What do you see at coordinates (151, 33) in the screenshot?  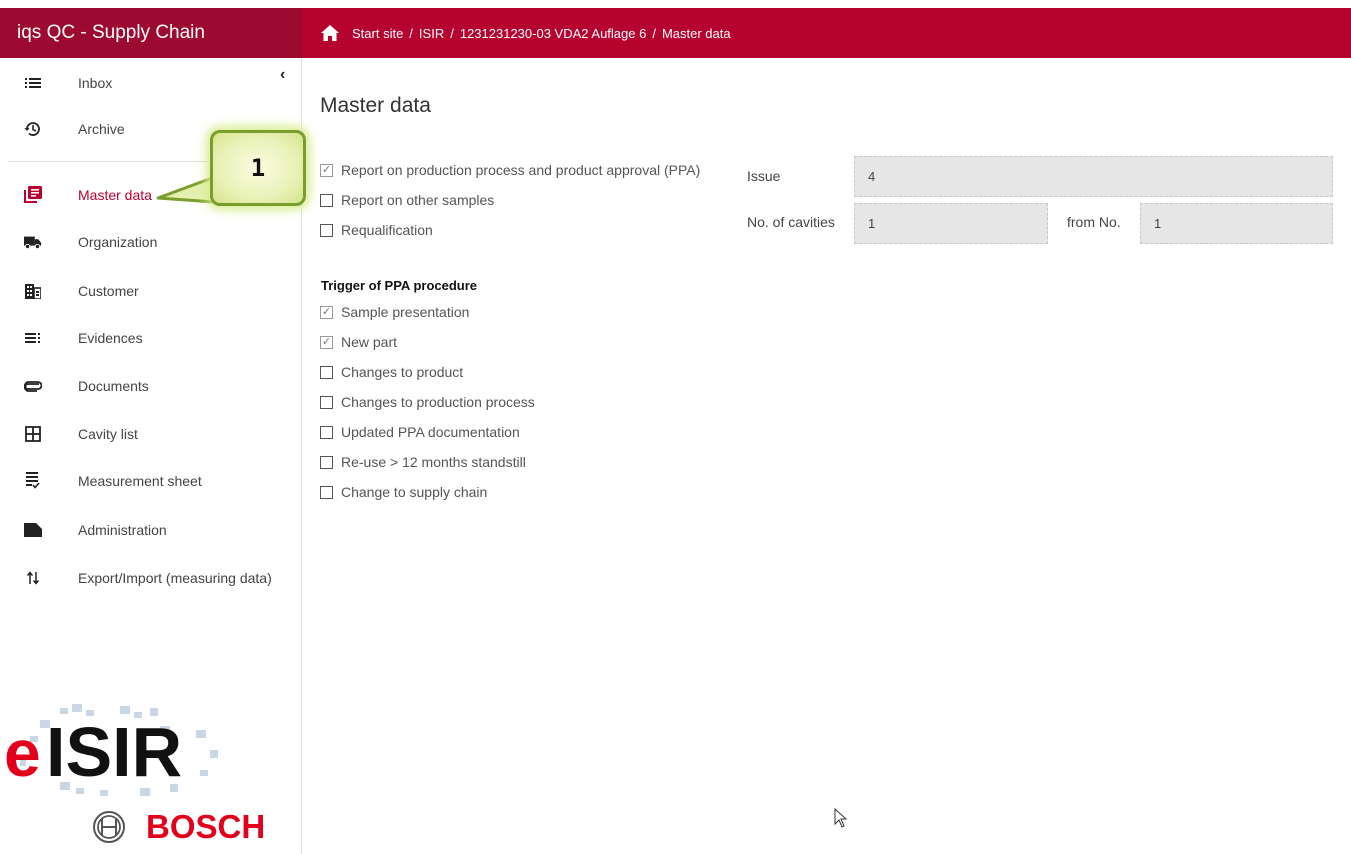 I see `app-title: iqs QC - Supply Chain` at bounding box center [151, 33].